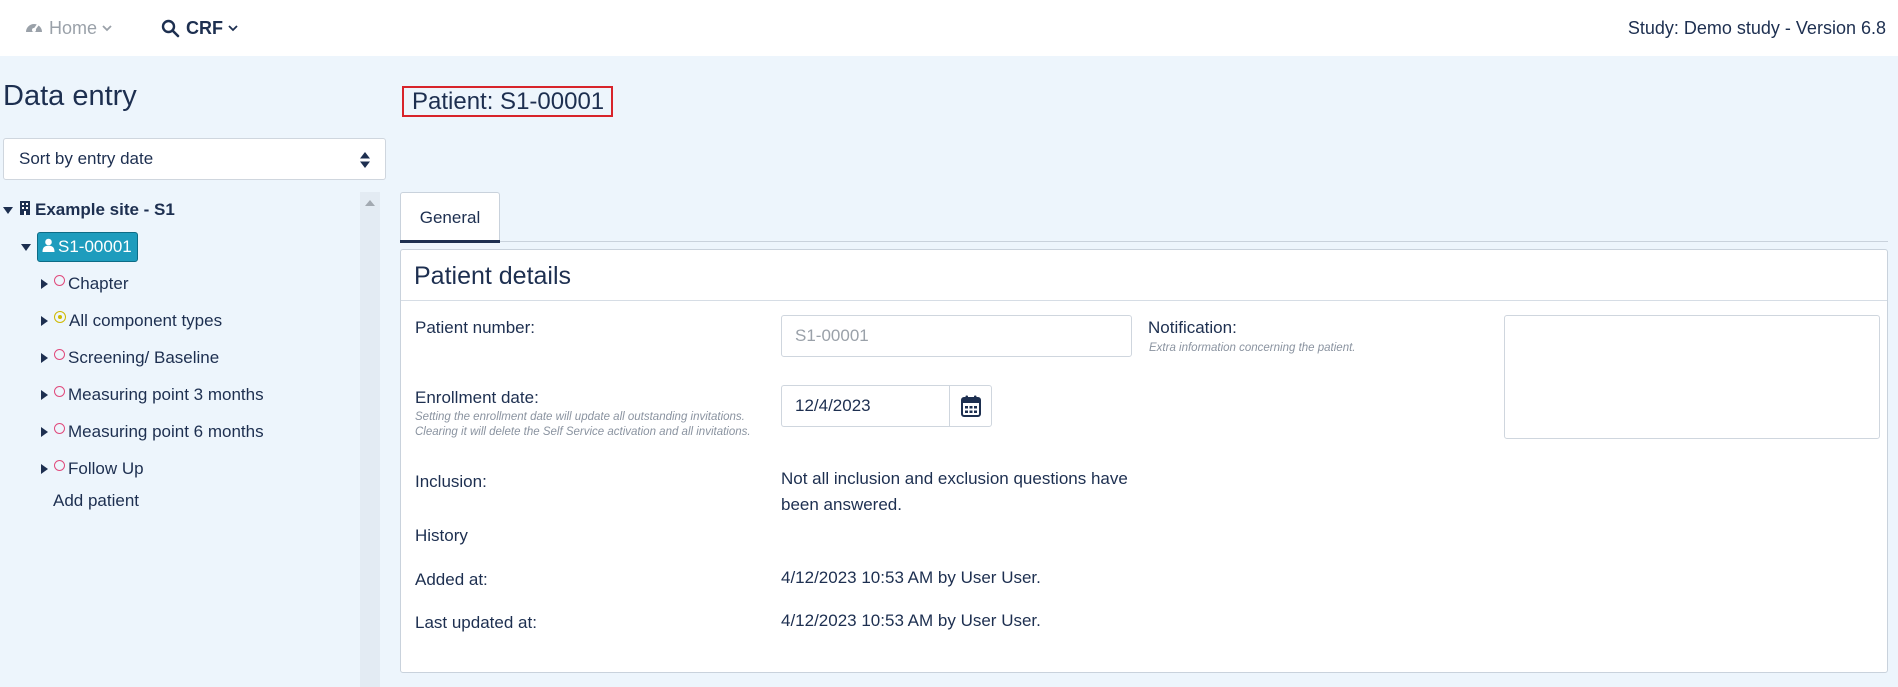  What do you see at coordinates (60, 317) in the screenshot?
I see `status-partial-circle-icon` at bounding box center [60, 317].